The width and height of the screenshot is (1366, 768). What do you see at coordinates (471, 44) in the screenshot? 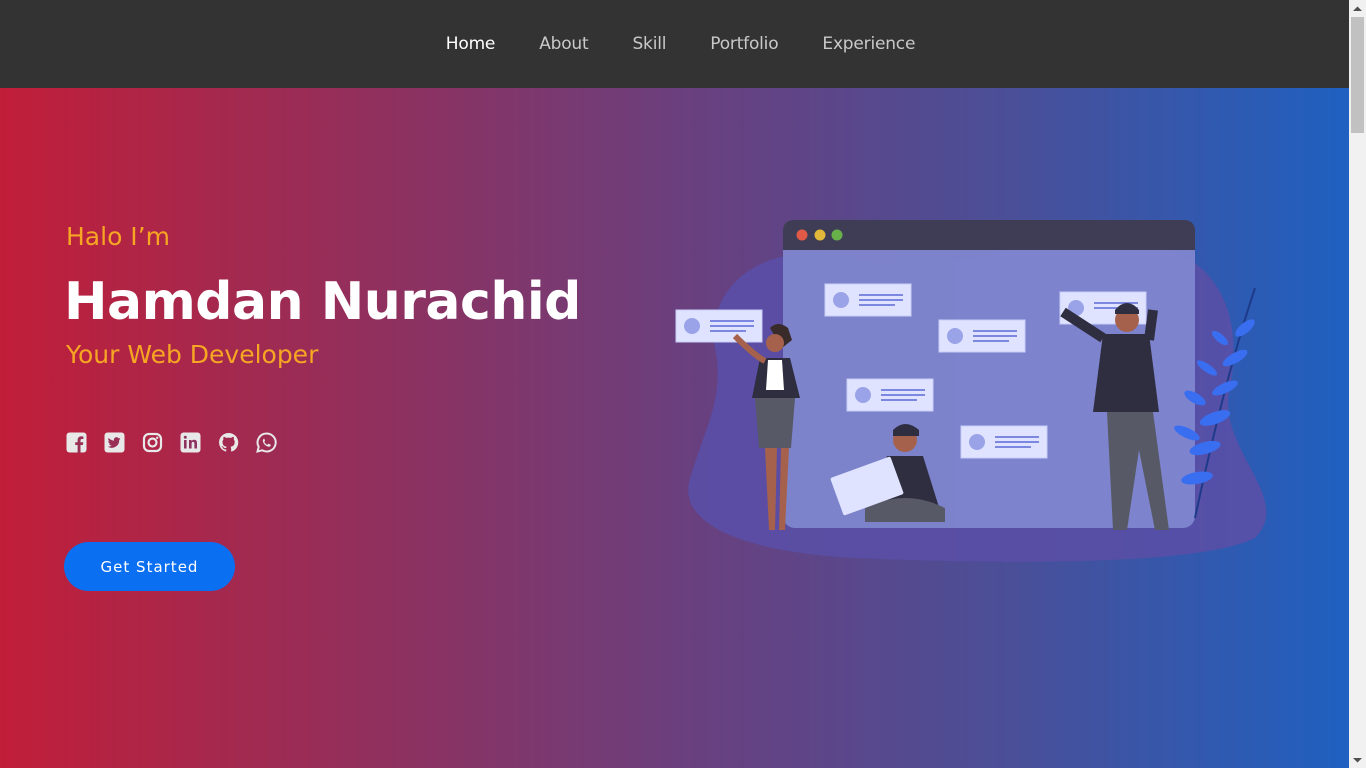
I see `nav-home: Home` at bounding box center [471, 44].